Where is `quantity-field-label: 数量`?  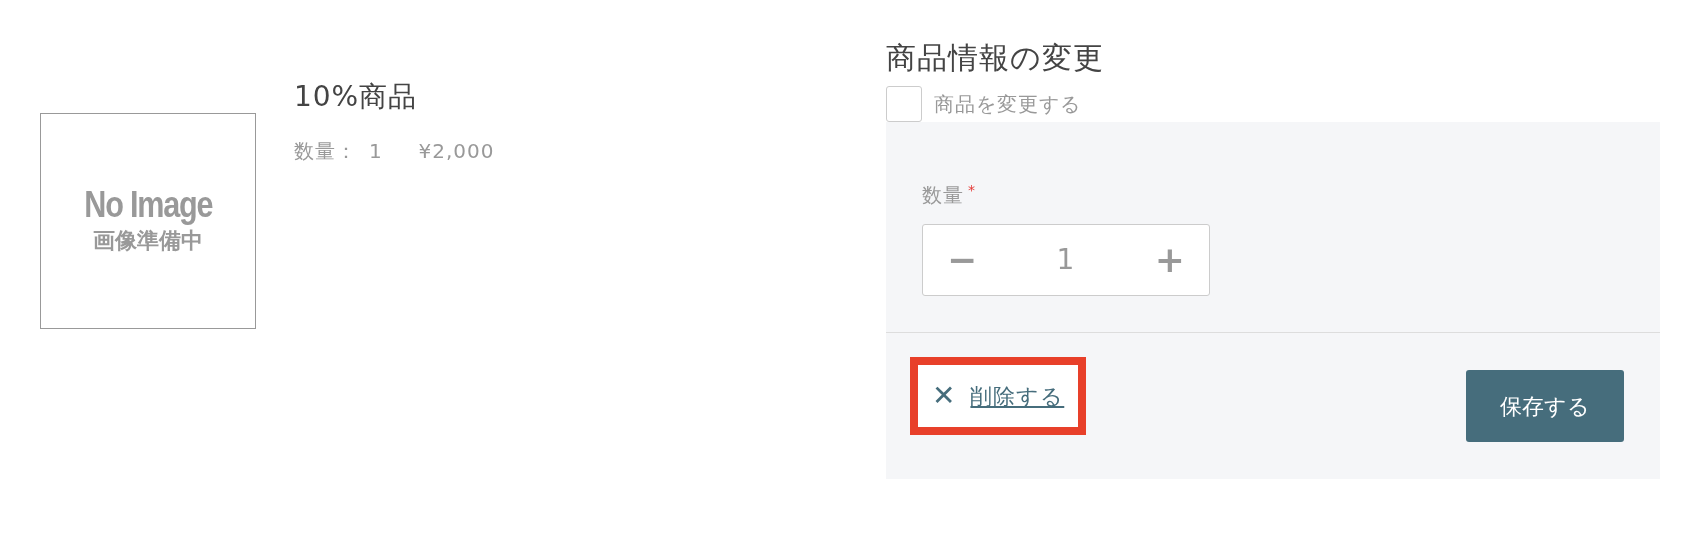 quantity-field-label: 数量 is located at coordinates (943, 195).